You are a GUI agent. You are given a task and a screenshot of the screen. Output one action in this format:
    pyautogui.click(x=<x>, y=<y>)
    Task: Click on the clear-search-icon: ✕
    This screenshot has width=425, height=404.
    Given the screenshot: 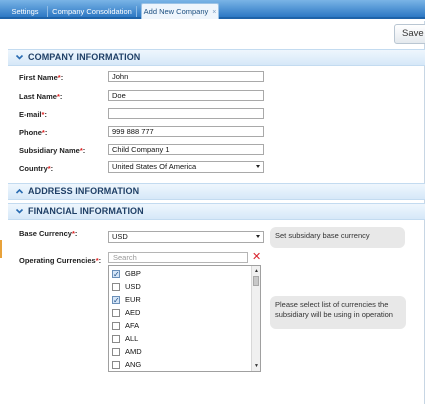 What is the action you would take?
    pyautogui.click(x=256, y=257)
    